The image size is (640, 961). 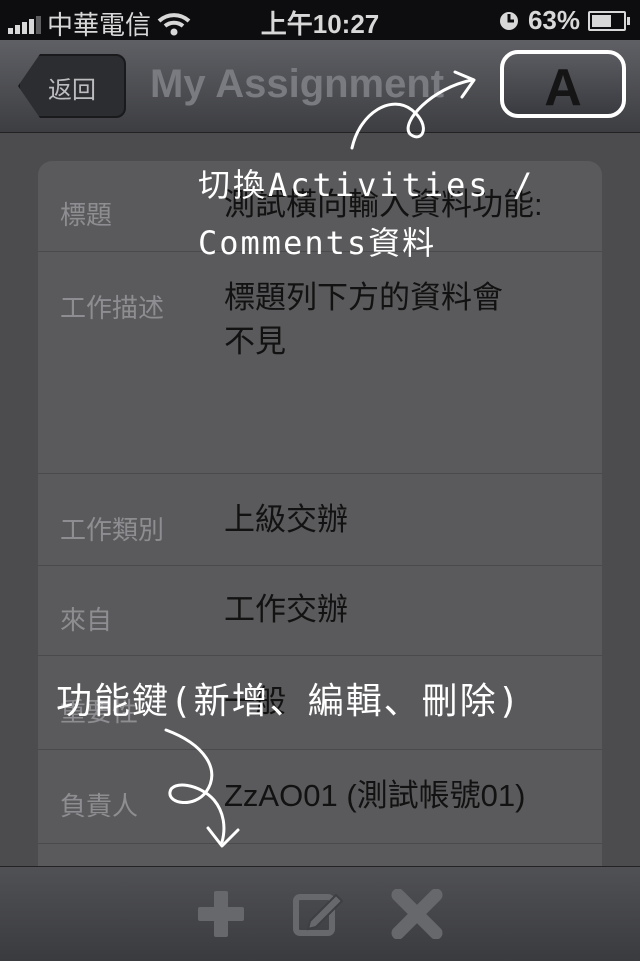 What do you see at coordinates (317, 243) in the screenshot?
I see `annotation-toggle-line2: Comments資料` at bounding box center [317, 243].